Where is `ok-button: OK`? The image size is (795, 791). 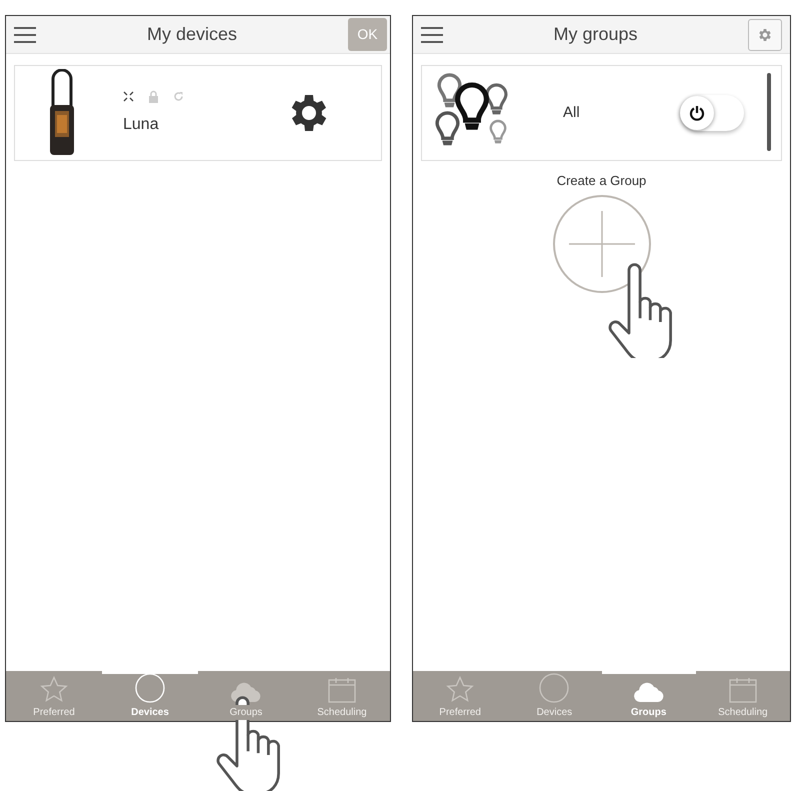
ok-button: OK is located at coordinates (367, 34).